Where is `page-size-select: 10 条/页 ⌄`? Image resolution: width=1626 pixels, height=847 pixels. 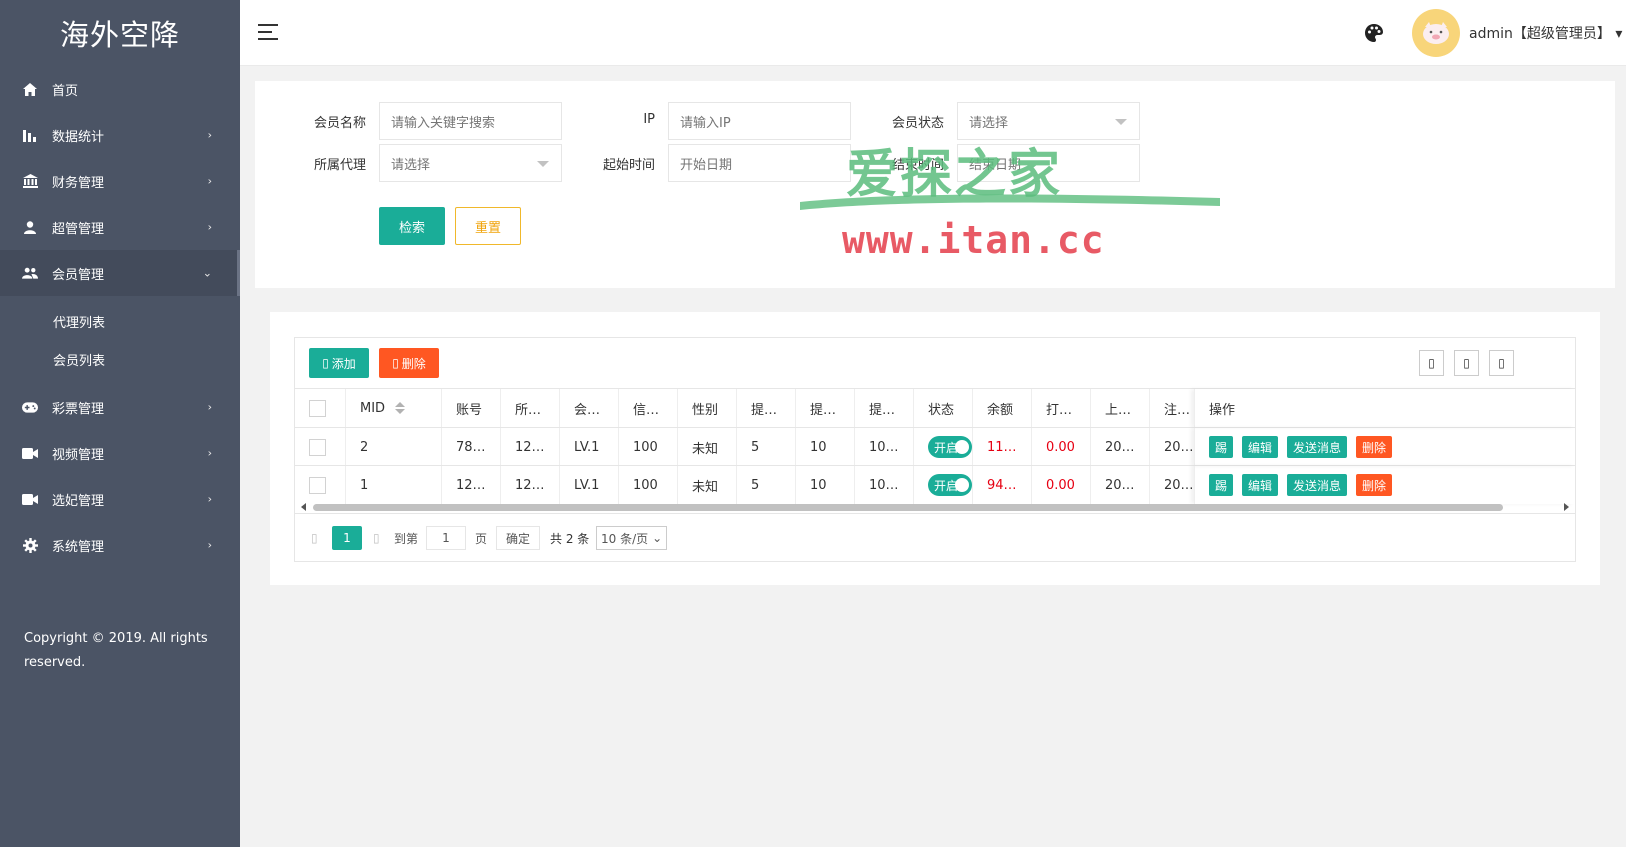 page-size-select: 10 条/页 ⌄ is located at coordinates (632, 538).